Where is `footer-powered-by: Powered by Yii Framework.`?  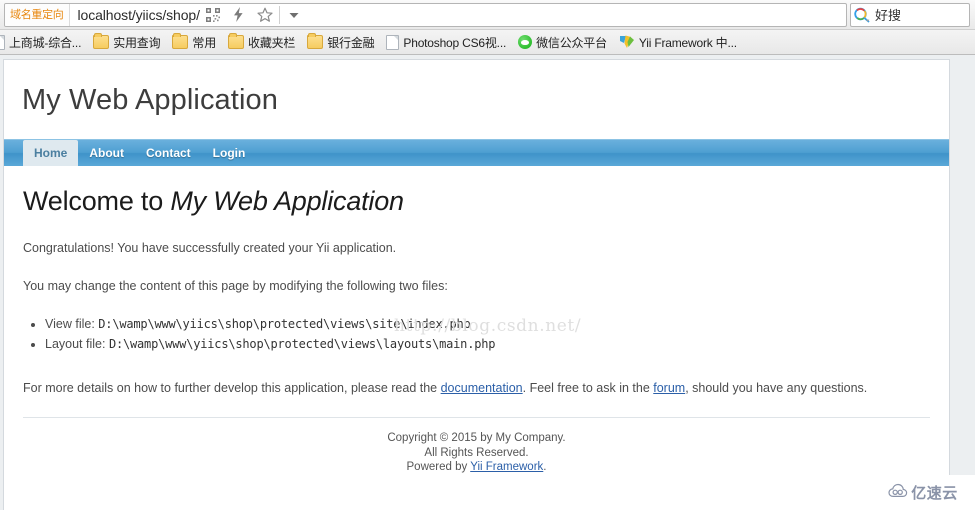 footer-powered-by: Powered by Yii Framework. is located at coordinates (476, 467).